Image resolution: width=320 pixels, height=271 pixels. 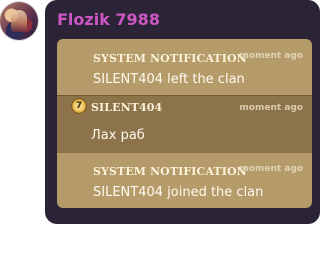 I want to click on star-badge-icon: 7, so click(x=79, y=106).